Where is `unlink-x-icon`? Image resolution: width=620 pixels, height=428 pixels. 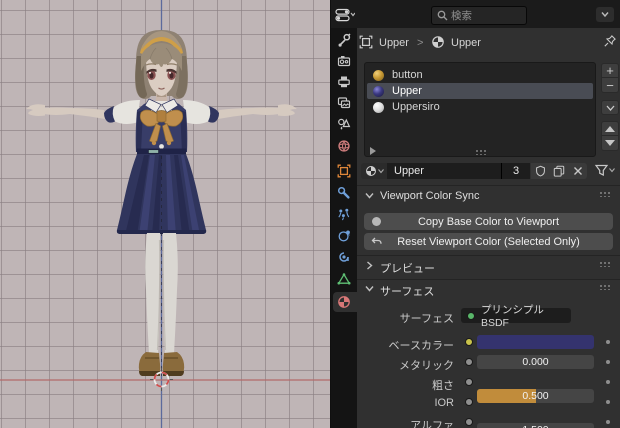
unlink-x-icon is located at coordinates (578, 171).